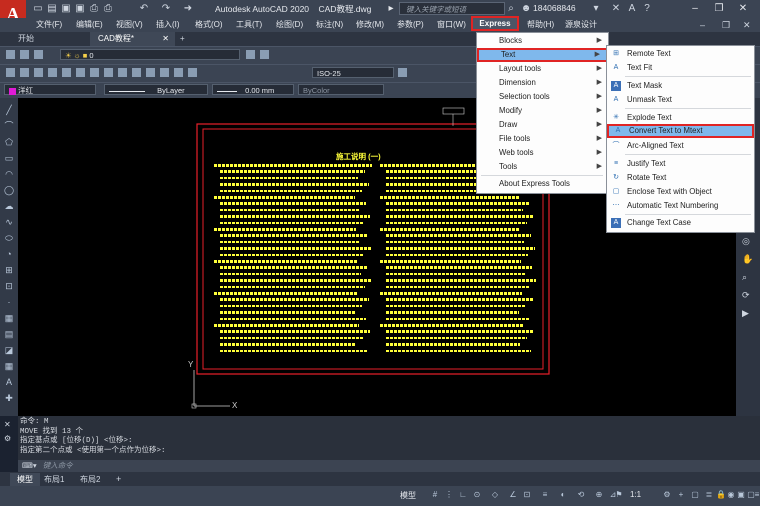 Image resolution: width=760 pixels, height=506 pixels. What do you see at coordinates (156, 89) in the screenshot?
I see `linetype-dropdown: ByLayer` at bounding box center [156, 89].